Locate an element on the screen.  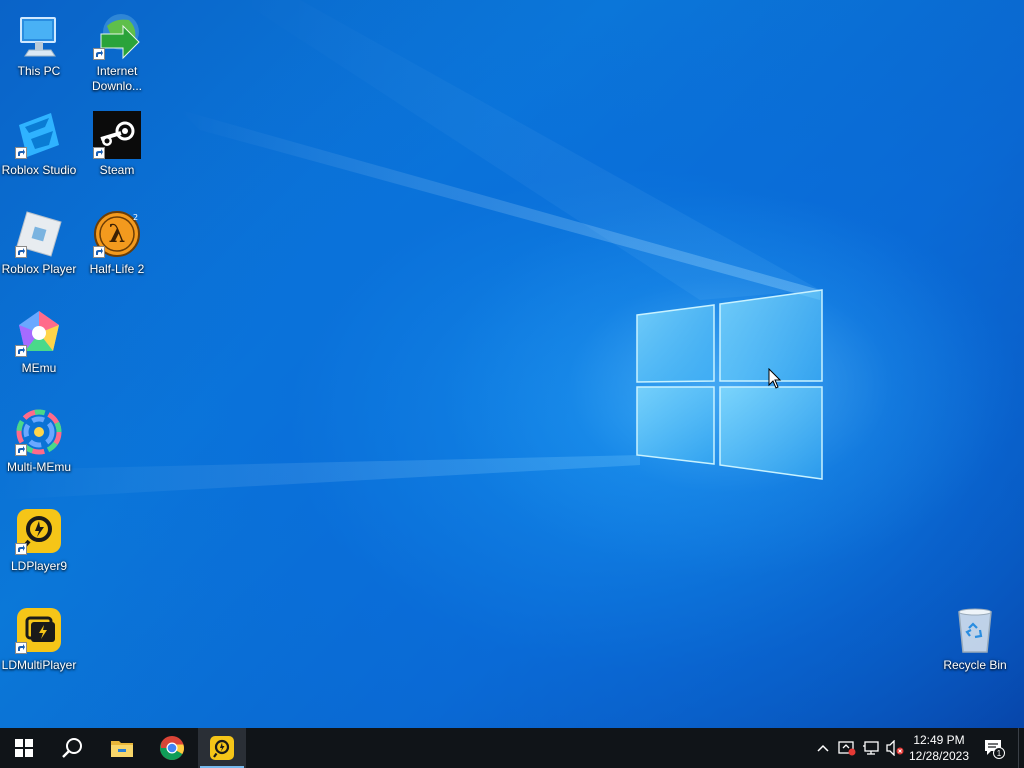
chrome-icon is located at coordinates (171, 748).